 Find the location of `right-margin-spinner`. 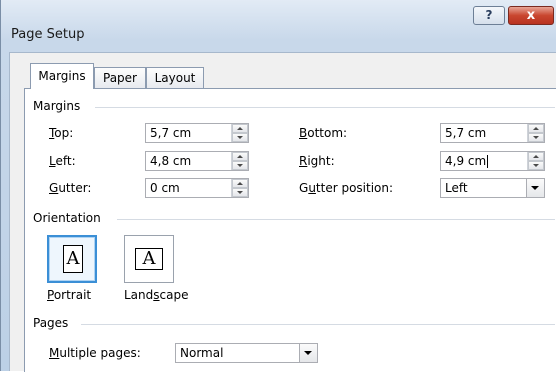

right-margin-spinner is located at coordinates (535, 161).